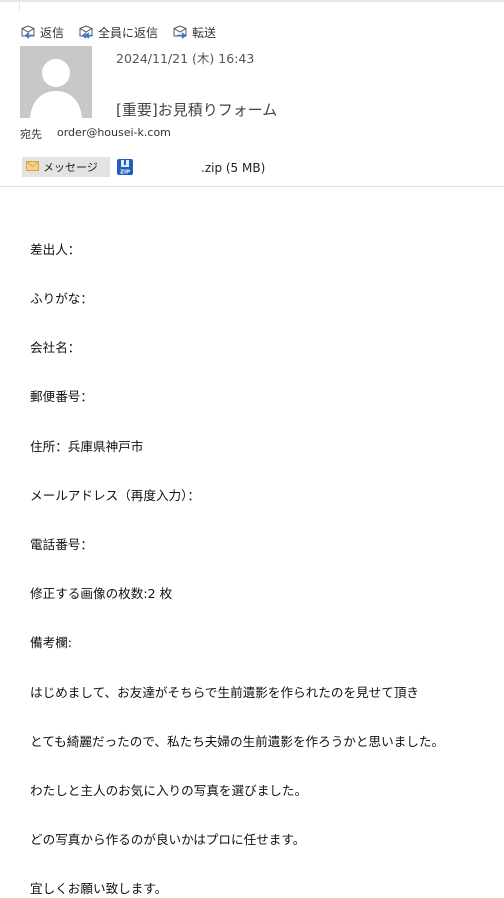  What do you see at coordinates (204, 32) in the screenshot?
I see `forward-label: 転送` at bounding box center [204, 32].